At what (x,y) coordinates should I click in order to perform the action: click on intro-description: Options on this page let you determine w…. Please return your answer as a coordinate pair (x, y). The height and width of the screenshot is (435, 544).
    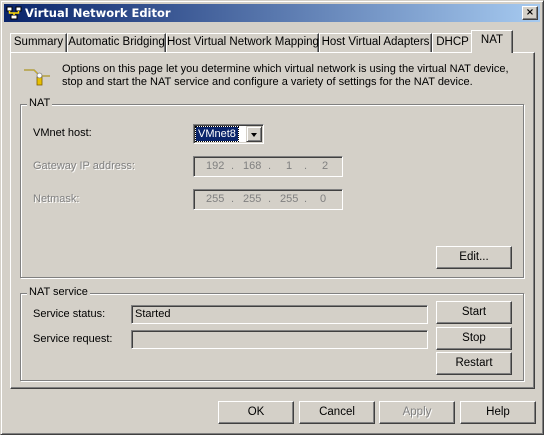
    Looking at the image, I should click on (285, 75).